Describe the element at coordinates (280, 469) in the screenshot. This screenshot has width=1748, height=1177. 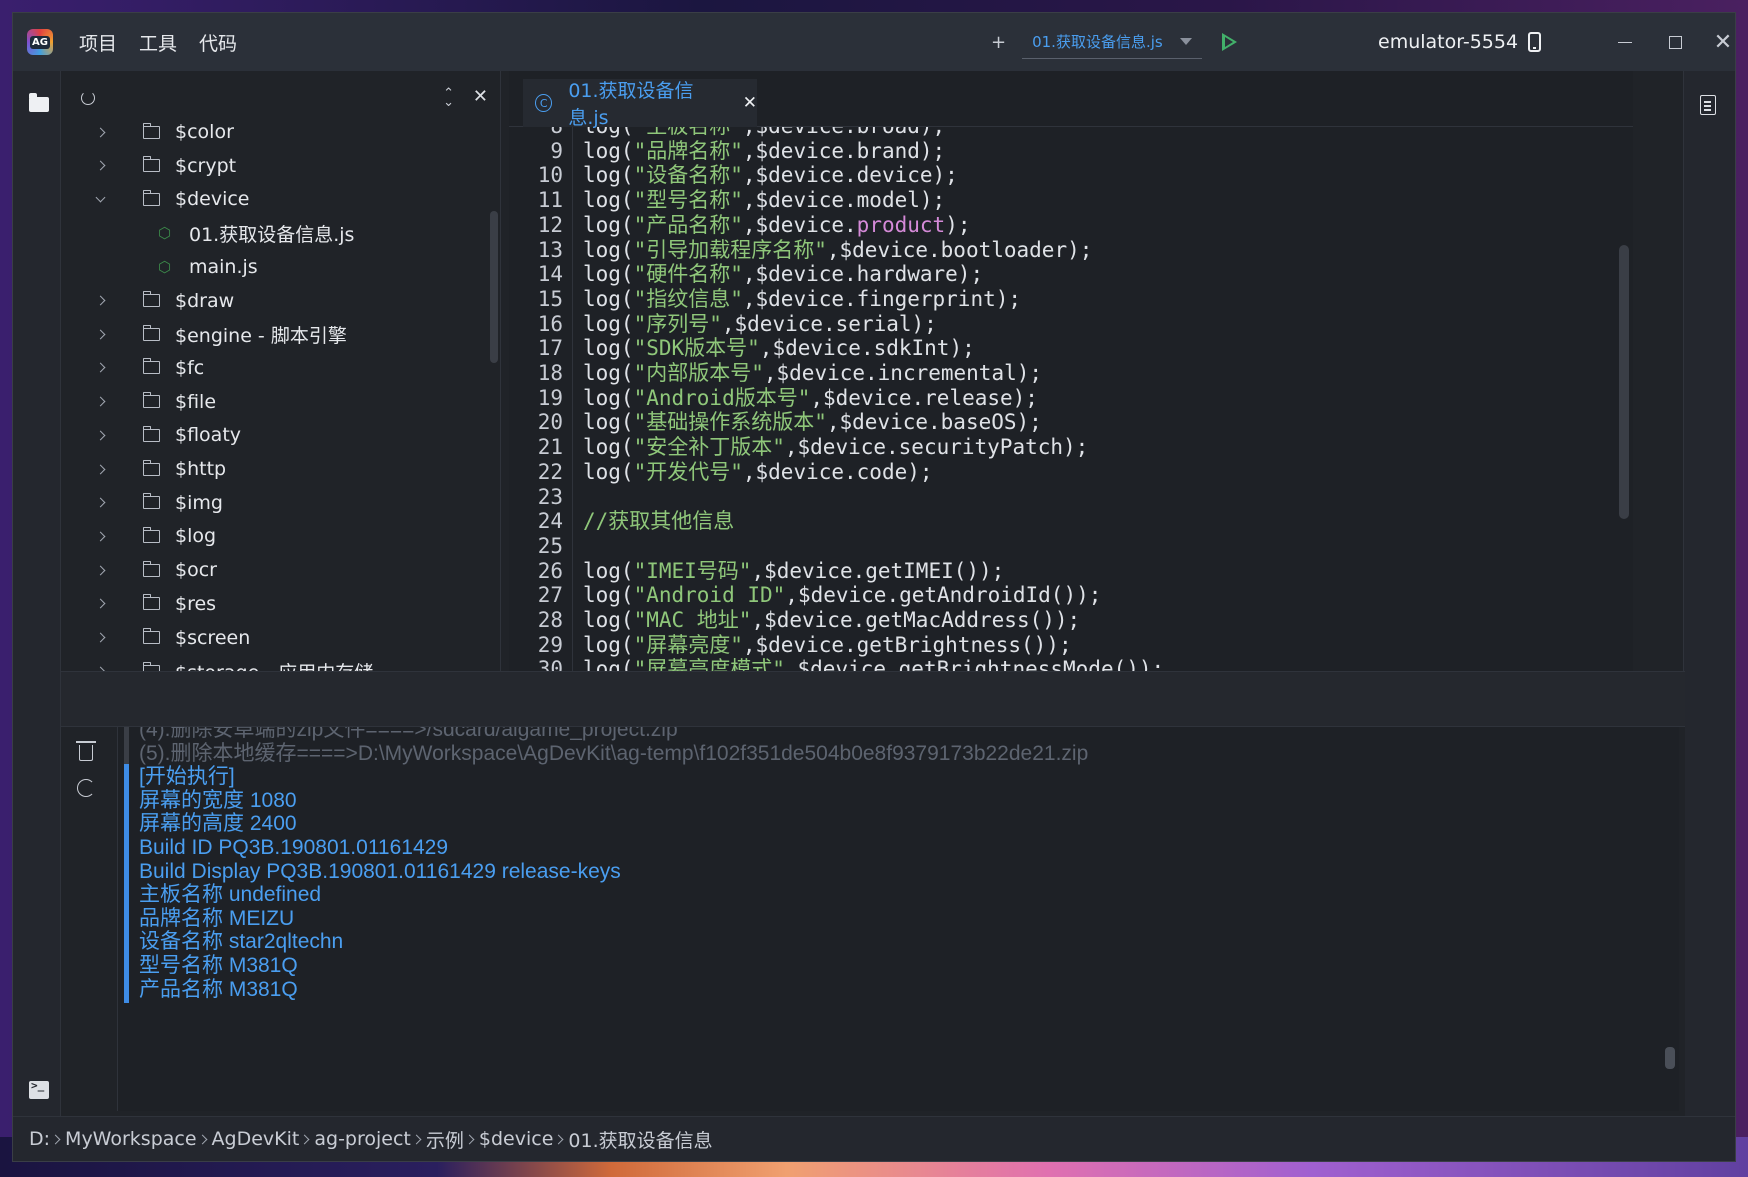
I see `folder-row: $http` at that location.